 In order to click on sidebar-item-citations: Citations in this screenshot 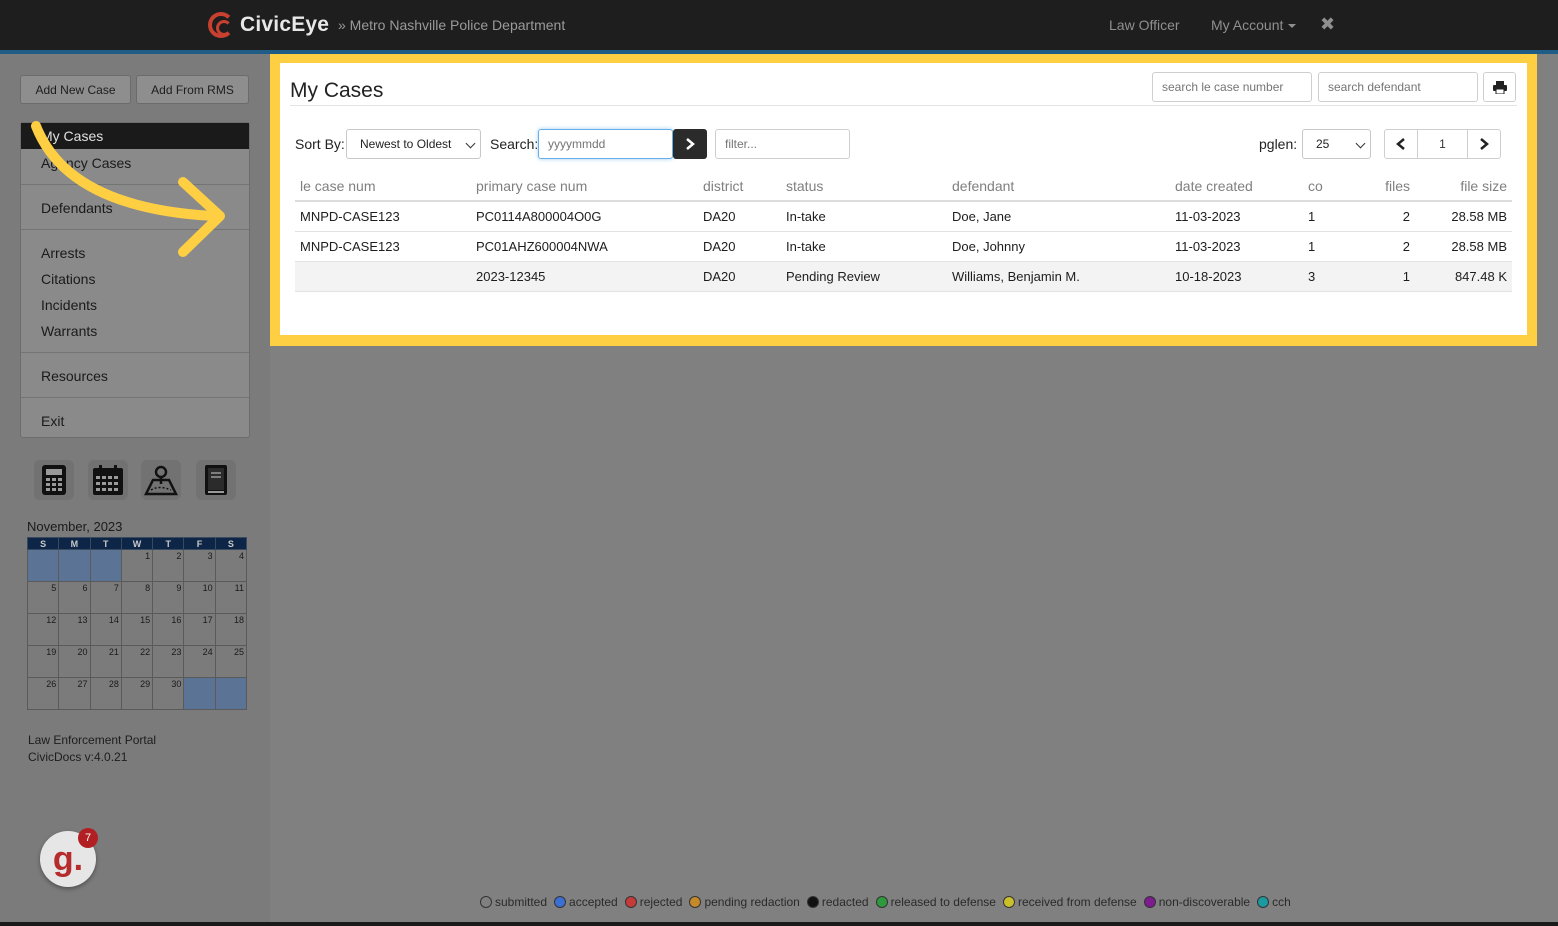, I will do `click(68, 279)`.